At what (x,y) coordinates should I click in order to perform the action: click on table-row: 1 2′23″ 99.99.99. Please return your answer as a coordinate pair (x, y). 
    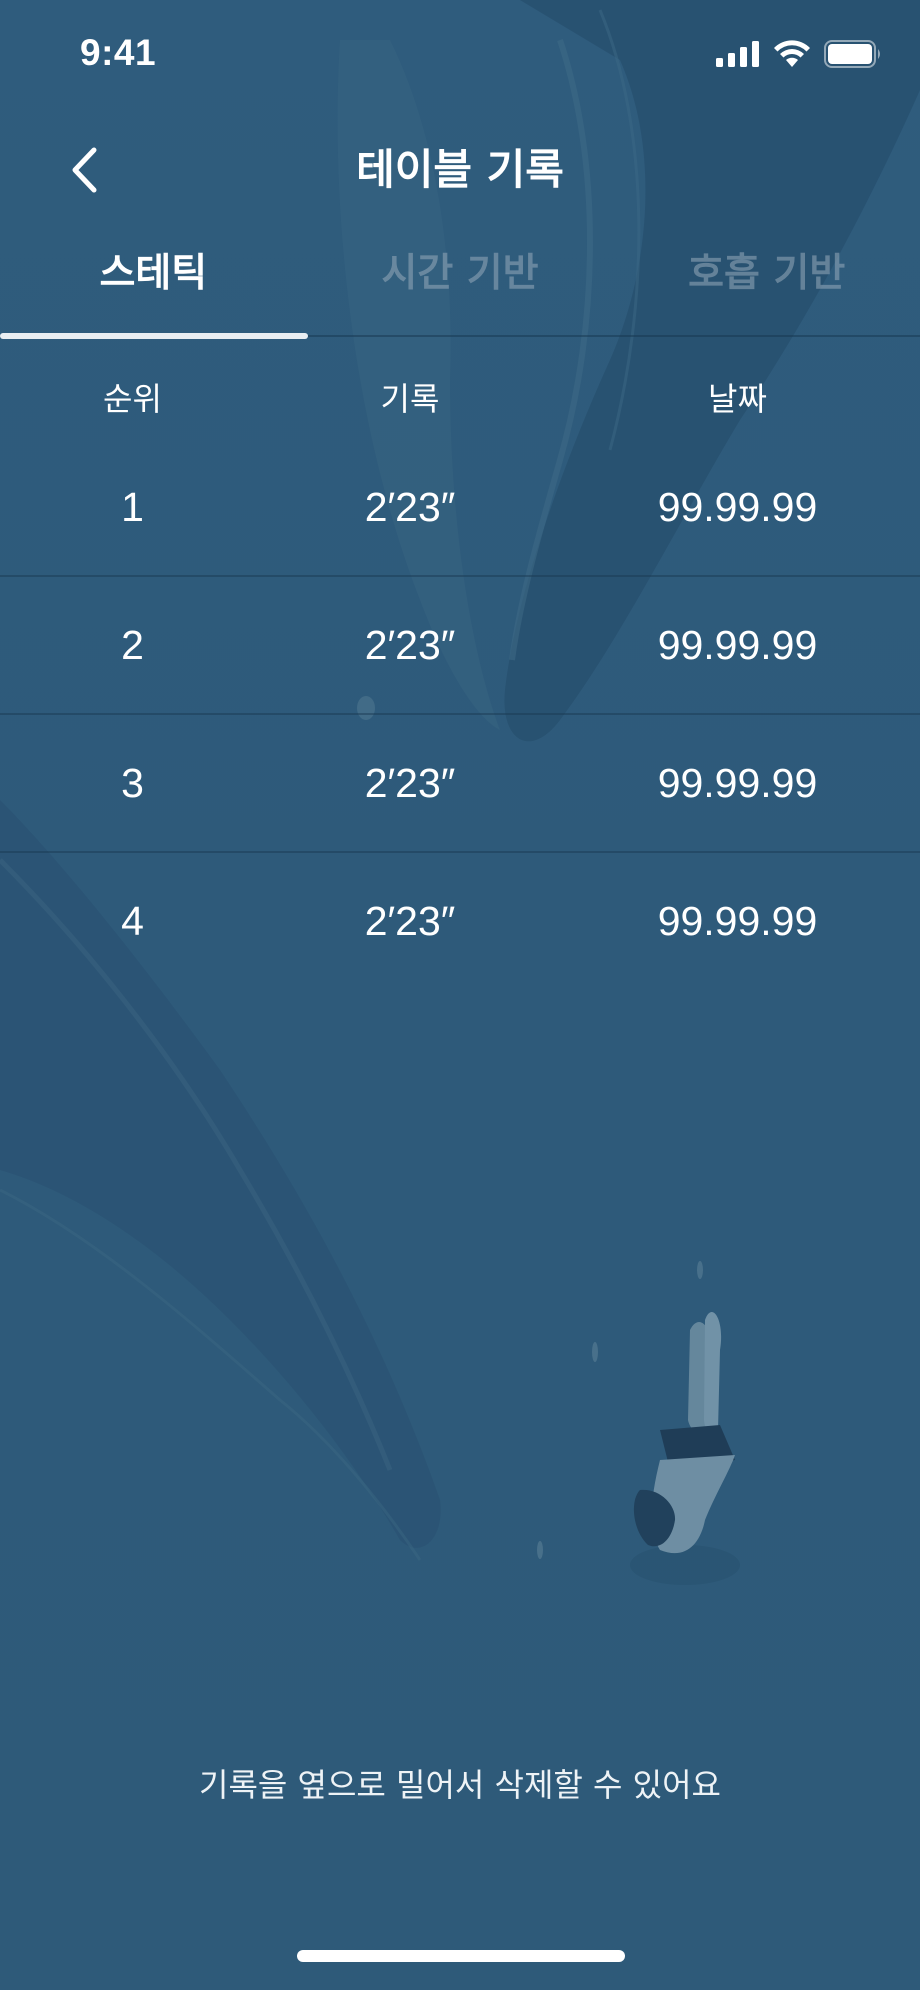
    Looking at the image, I should click on (460, 508).